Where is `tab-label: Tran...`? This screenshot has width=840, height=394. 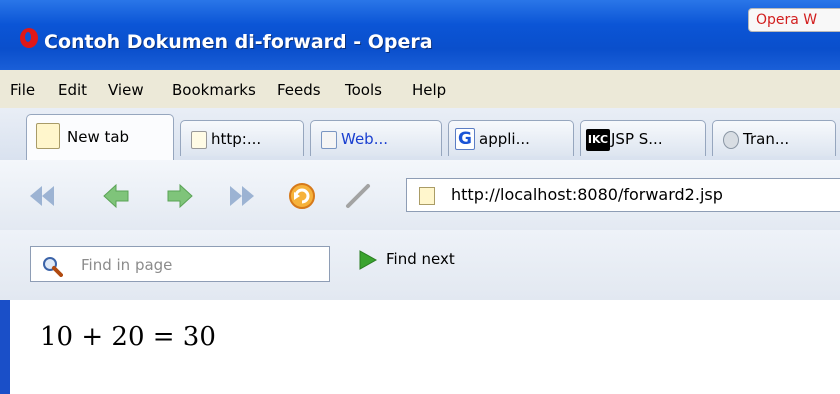 tab-label: Tran... is located at coordinates (766, 139).